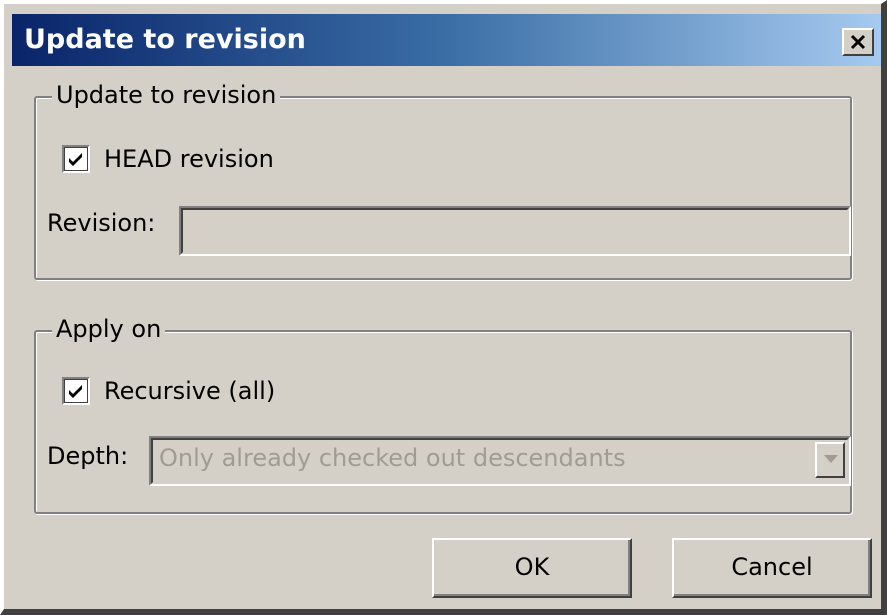  I want to click on recursive-checkbox-row: Recursive (all), so click(168, 391).